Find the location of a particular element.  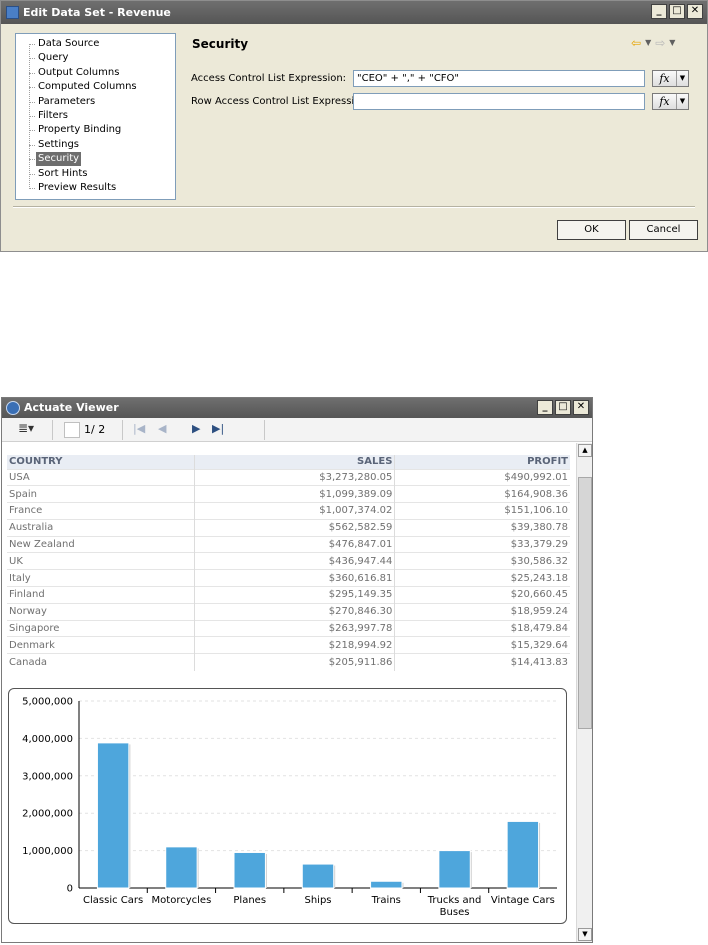

page-title: Security is located at coordinates (220, 44).